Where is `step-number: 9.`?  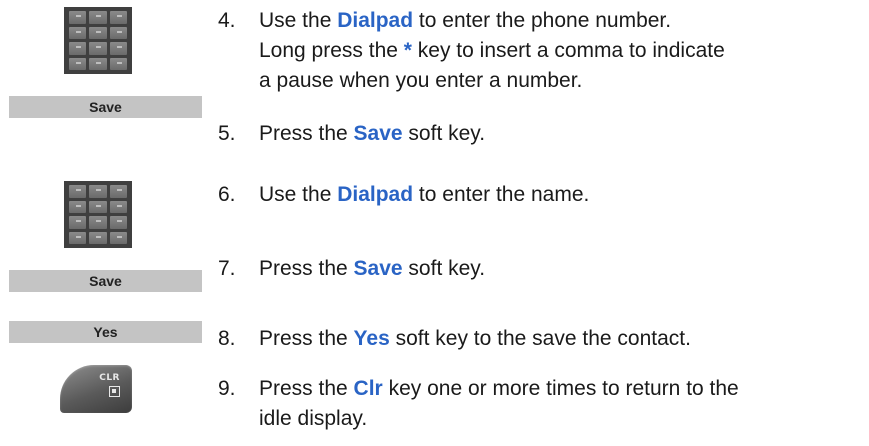 step-number: 9. is located at coordinates (227, 388).